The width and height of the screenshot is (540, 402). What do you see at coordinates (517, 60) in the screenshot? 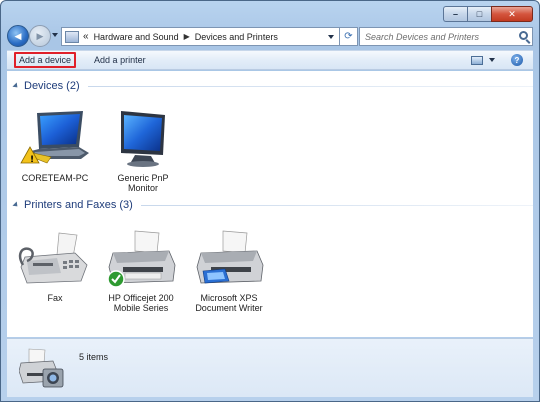
I see `help-icon: ?` at bounding box center [517, 60].